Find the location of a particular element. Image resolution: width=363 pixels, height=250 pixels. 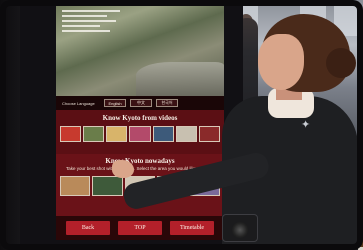

language-bar: Choose Language English 中文 한국어 is located at coordinates (140, 103).